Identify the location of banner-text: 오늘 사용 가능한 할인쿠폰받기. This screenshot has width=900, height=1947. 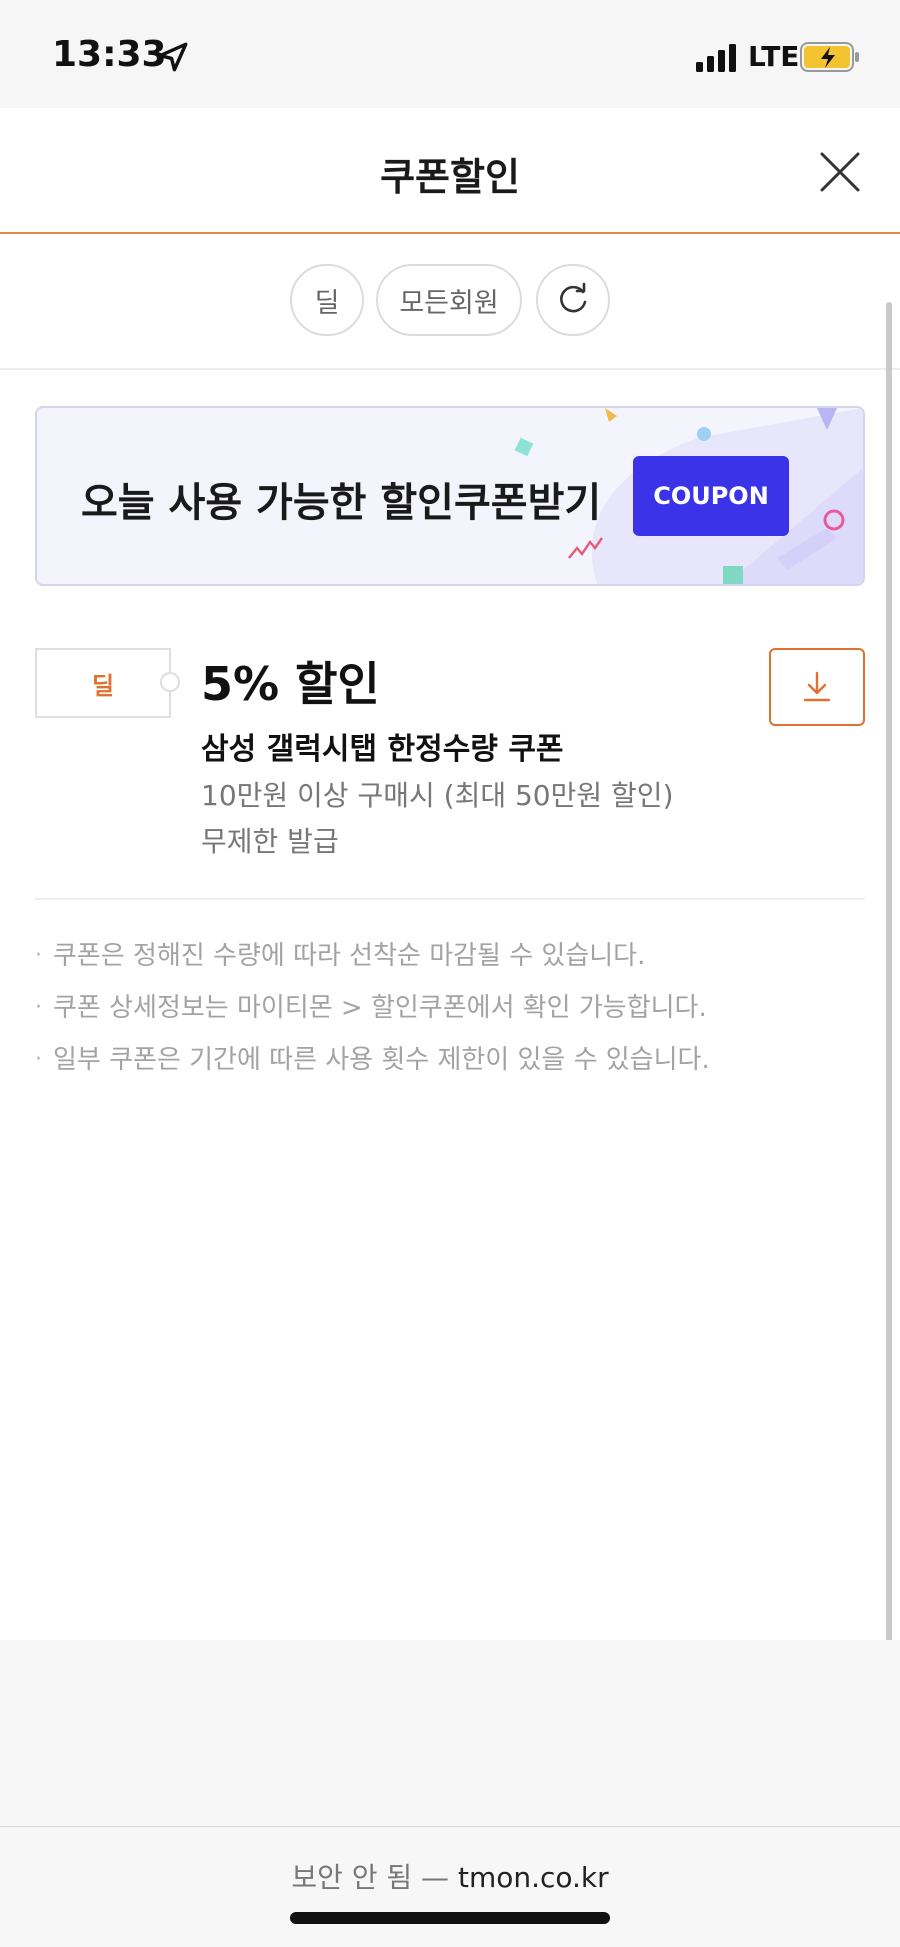
(341, 503).